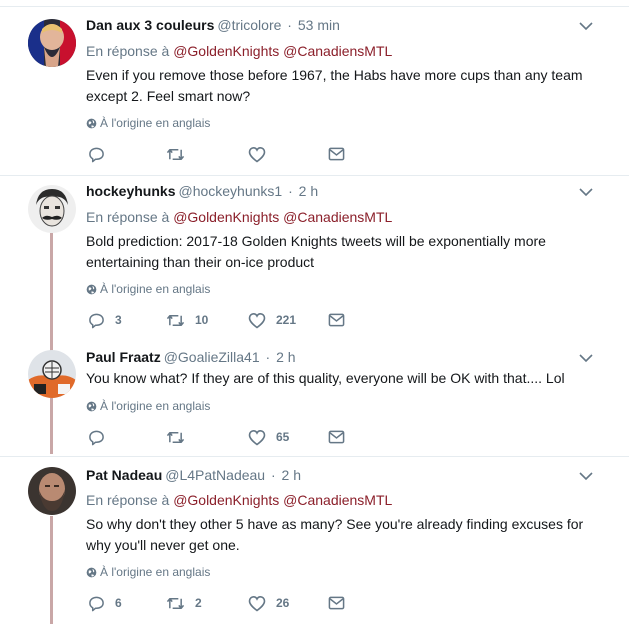  I want to click on display-name: Pat Nadeau, so click(124, 475).